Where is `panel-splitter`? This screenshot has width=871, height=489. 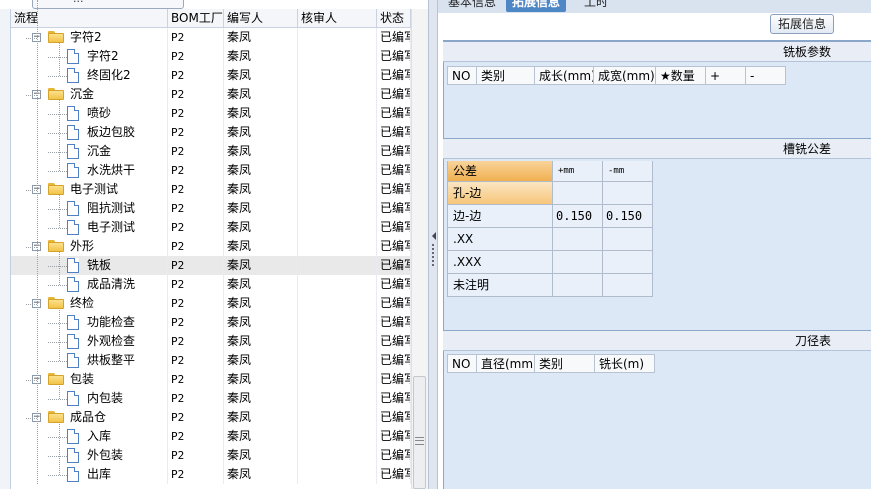
panel-splitter is located at coordinates (433, 244).